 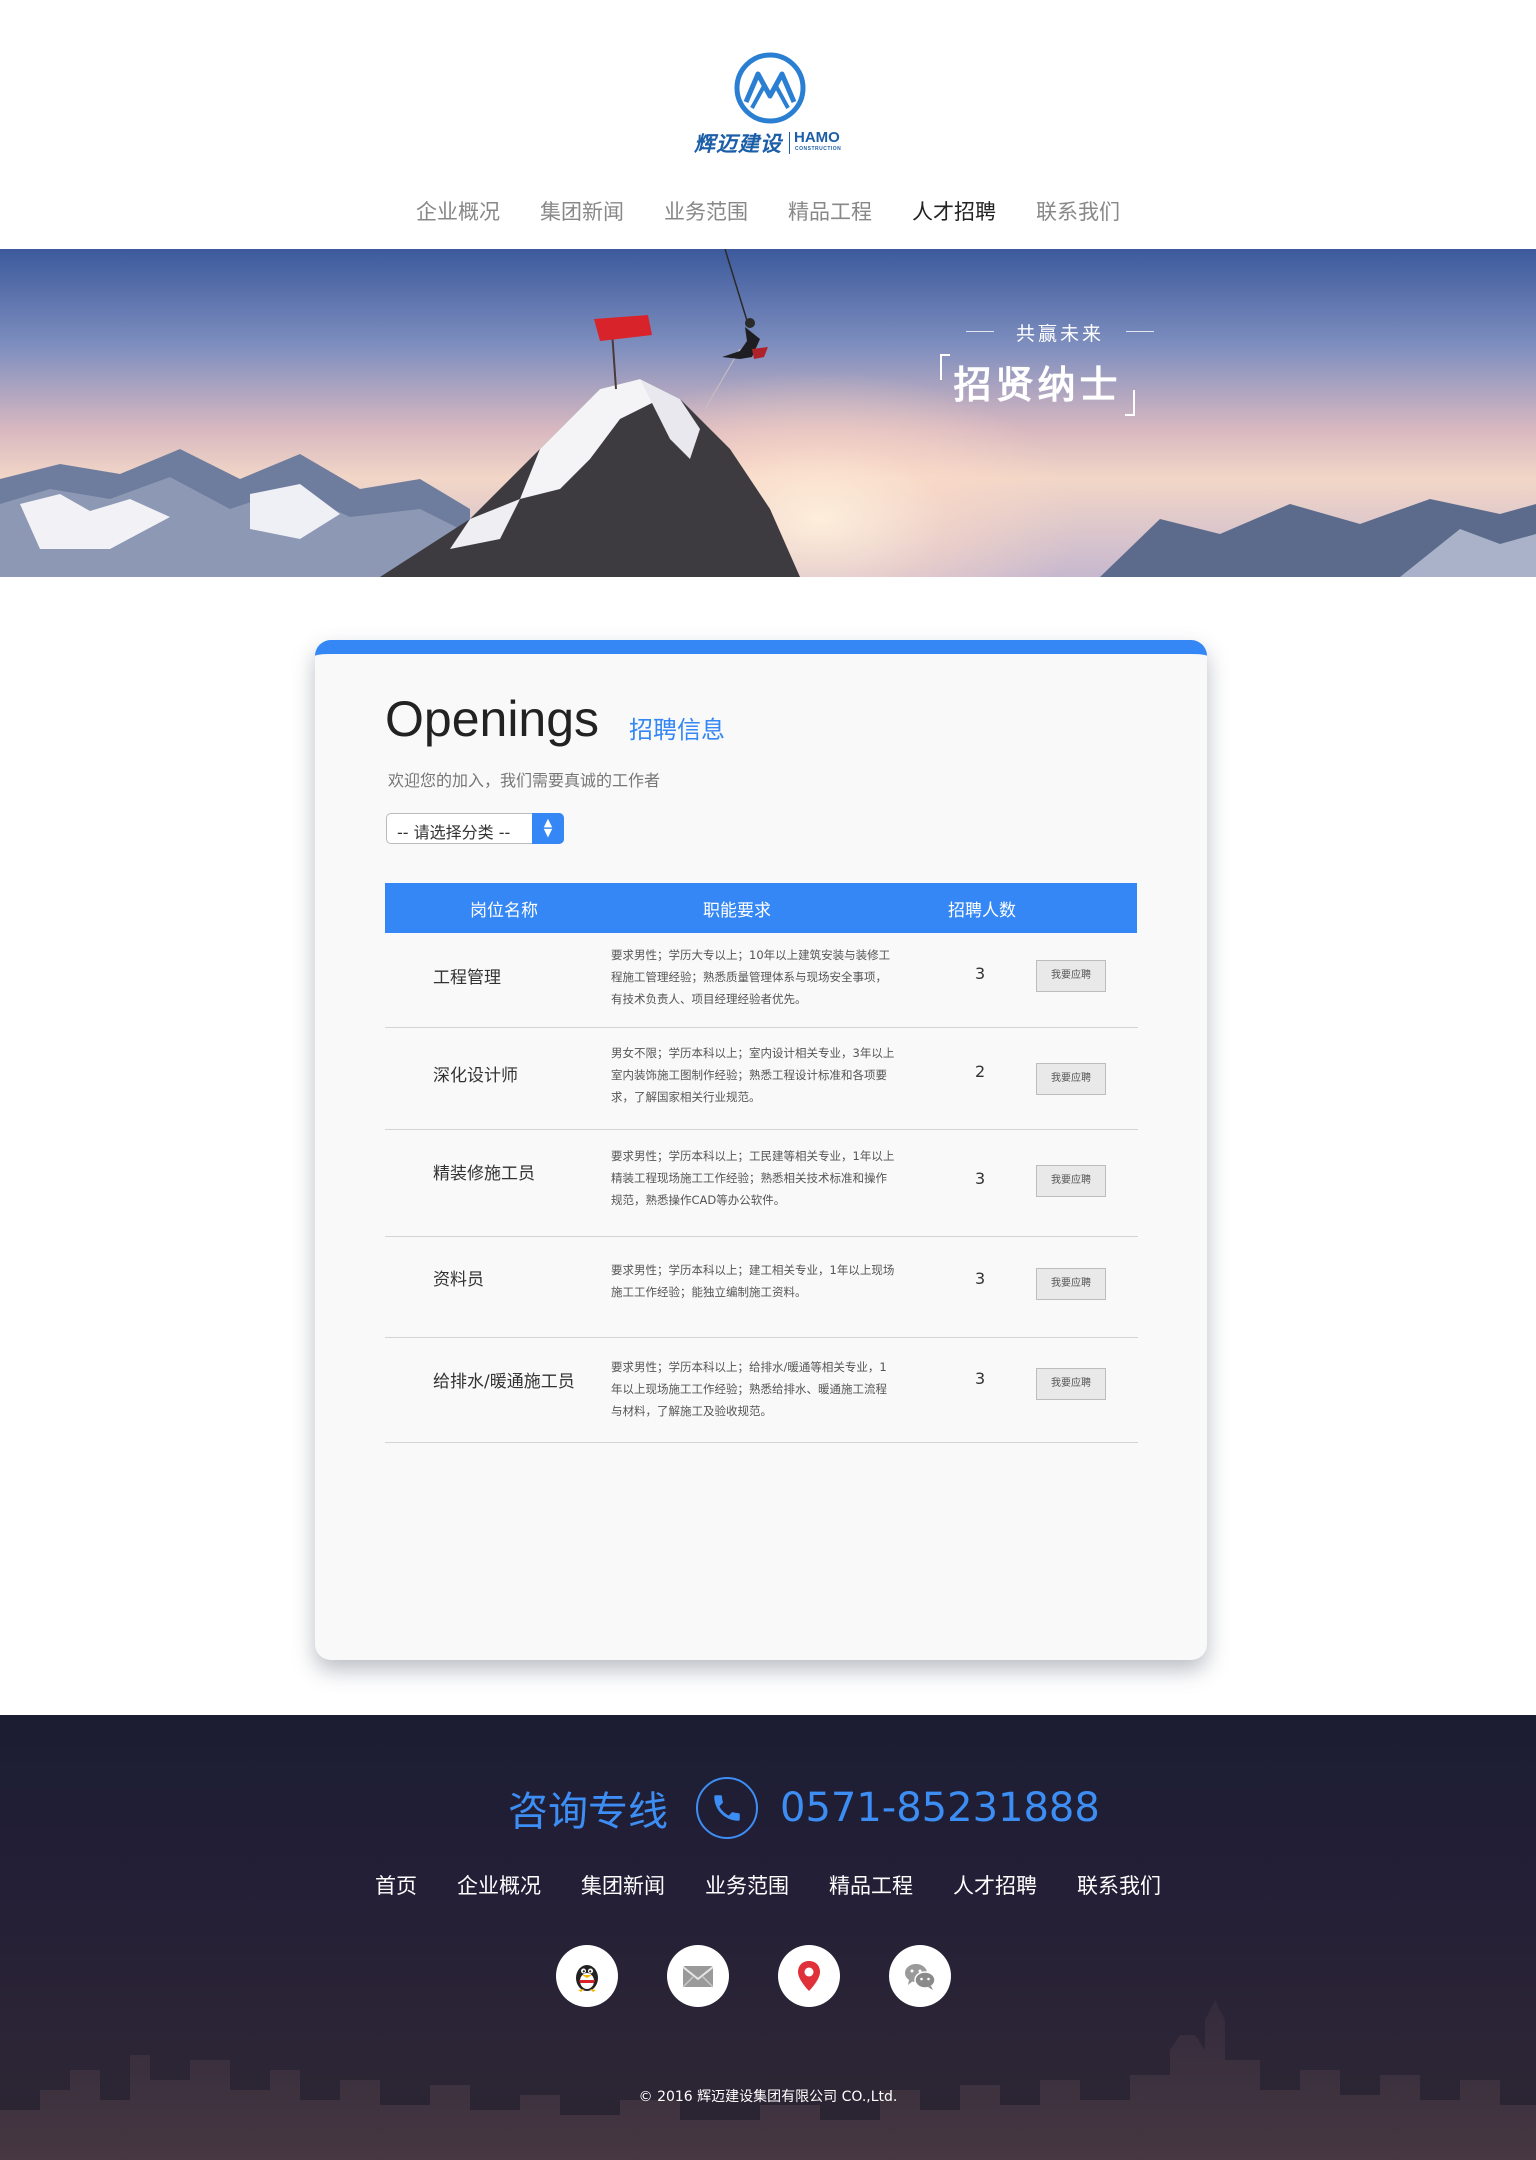 I want to click on requirements-line: 有技术负责人、项目经理经验者优先。, so click(x=709, y=999).